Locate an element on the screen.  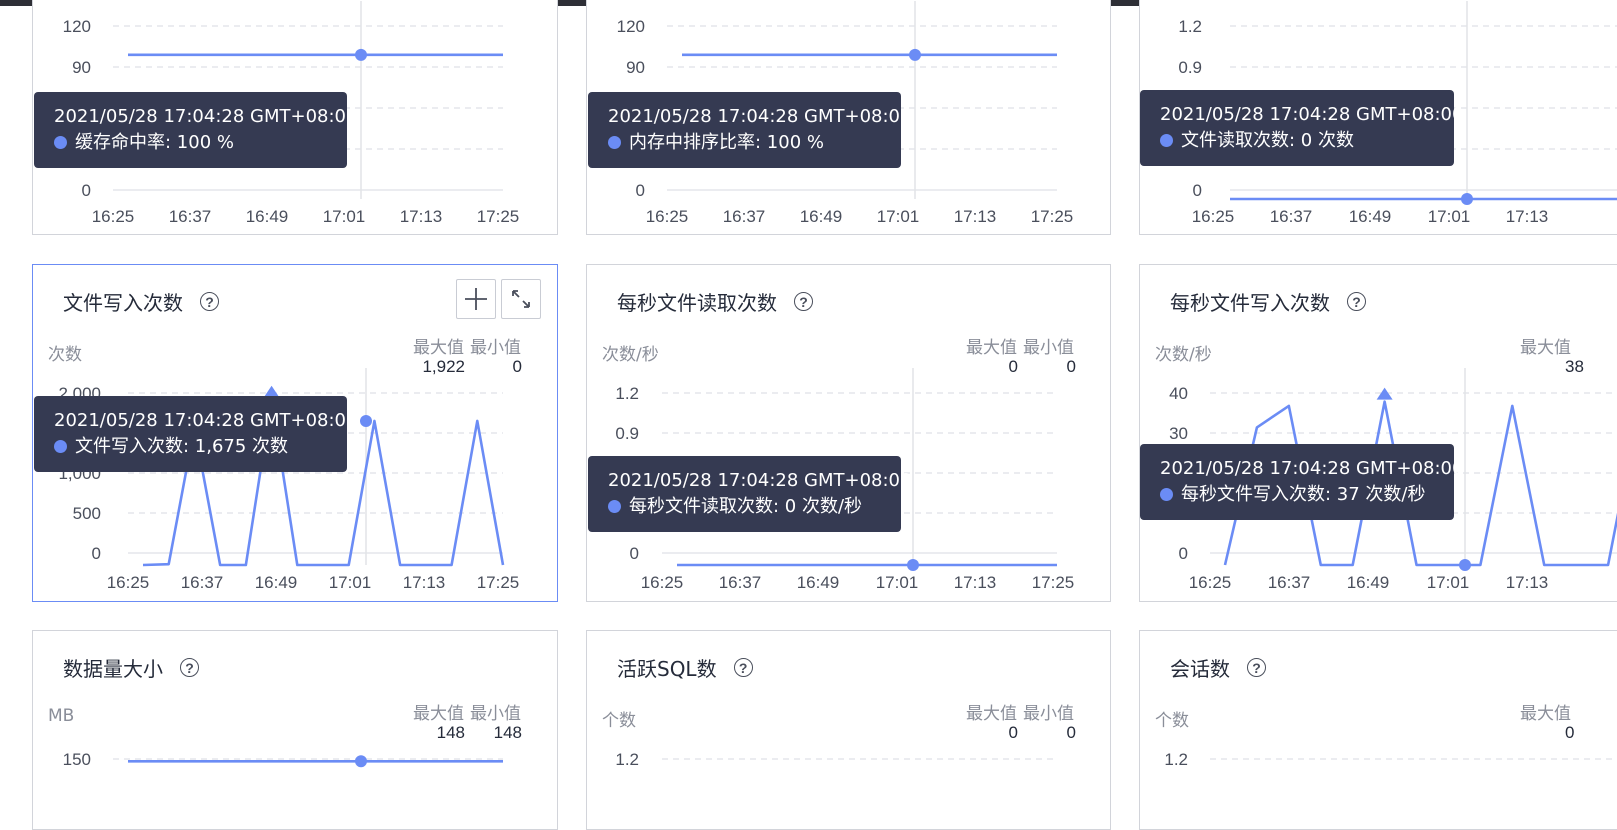
chart-card-sessions: 会话数 ? 个数 最大值 0 1.2 is located at coordinates (1378, 730).